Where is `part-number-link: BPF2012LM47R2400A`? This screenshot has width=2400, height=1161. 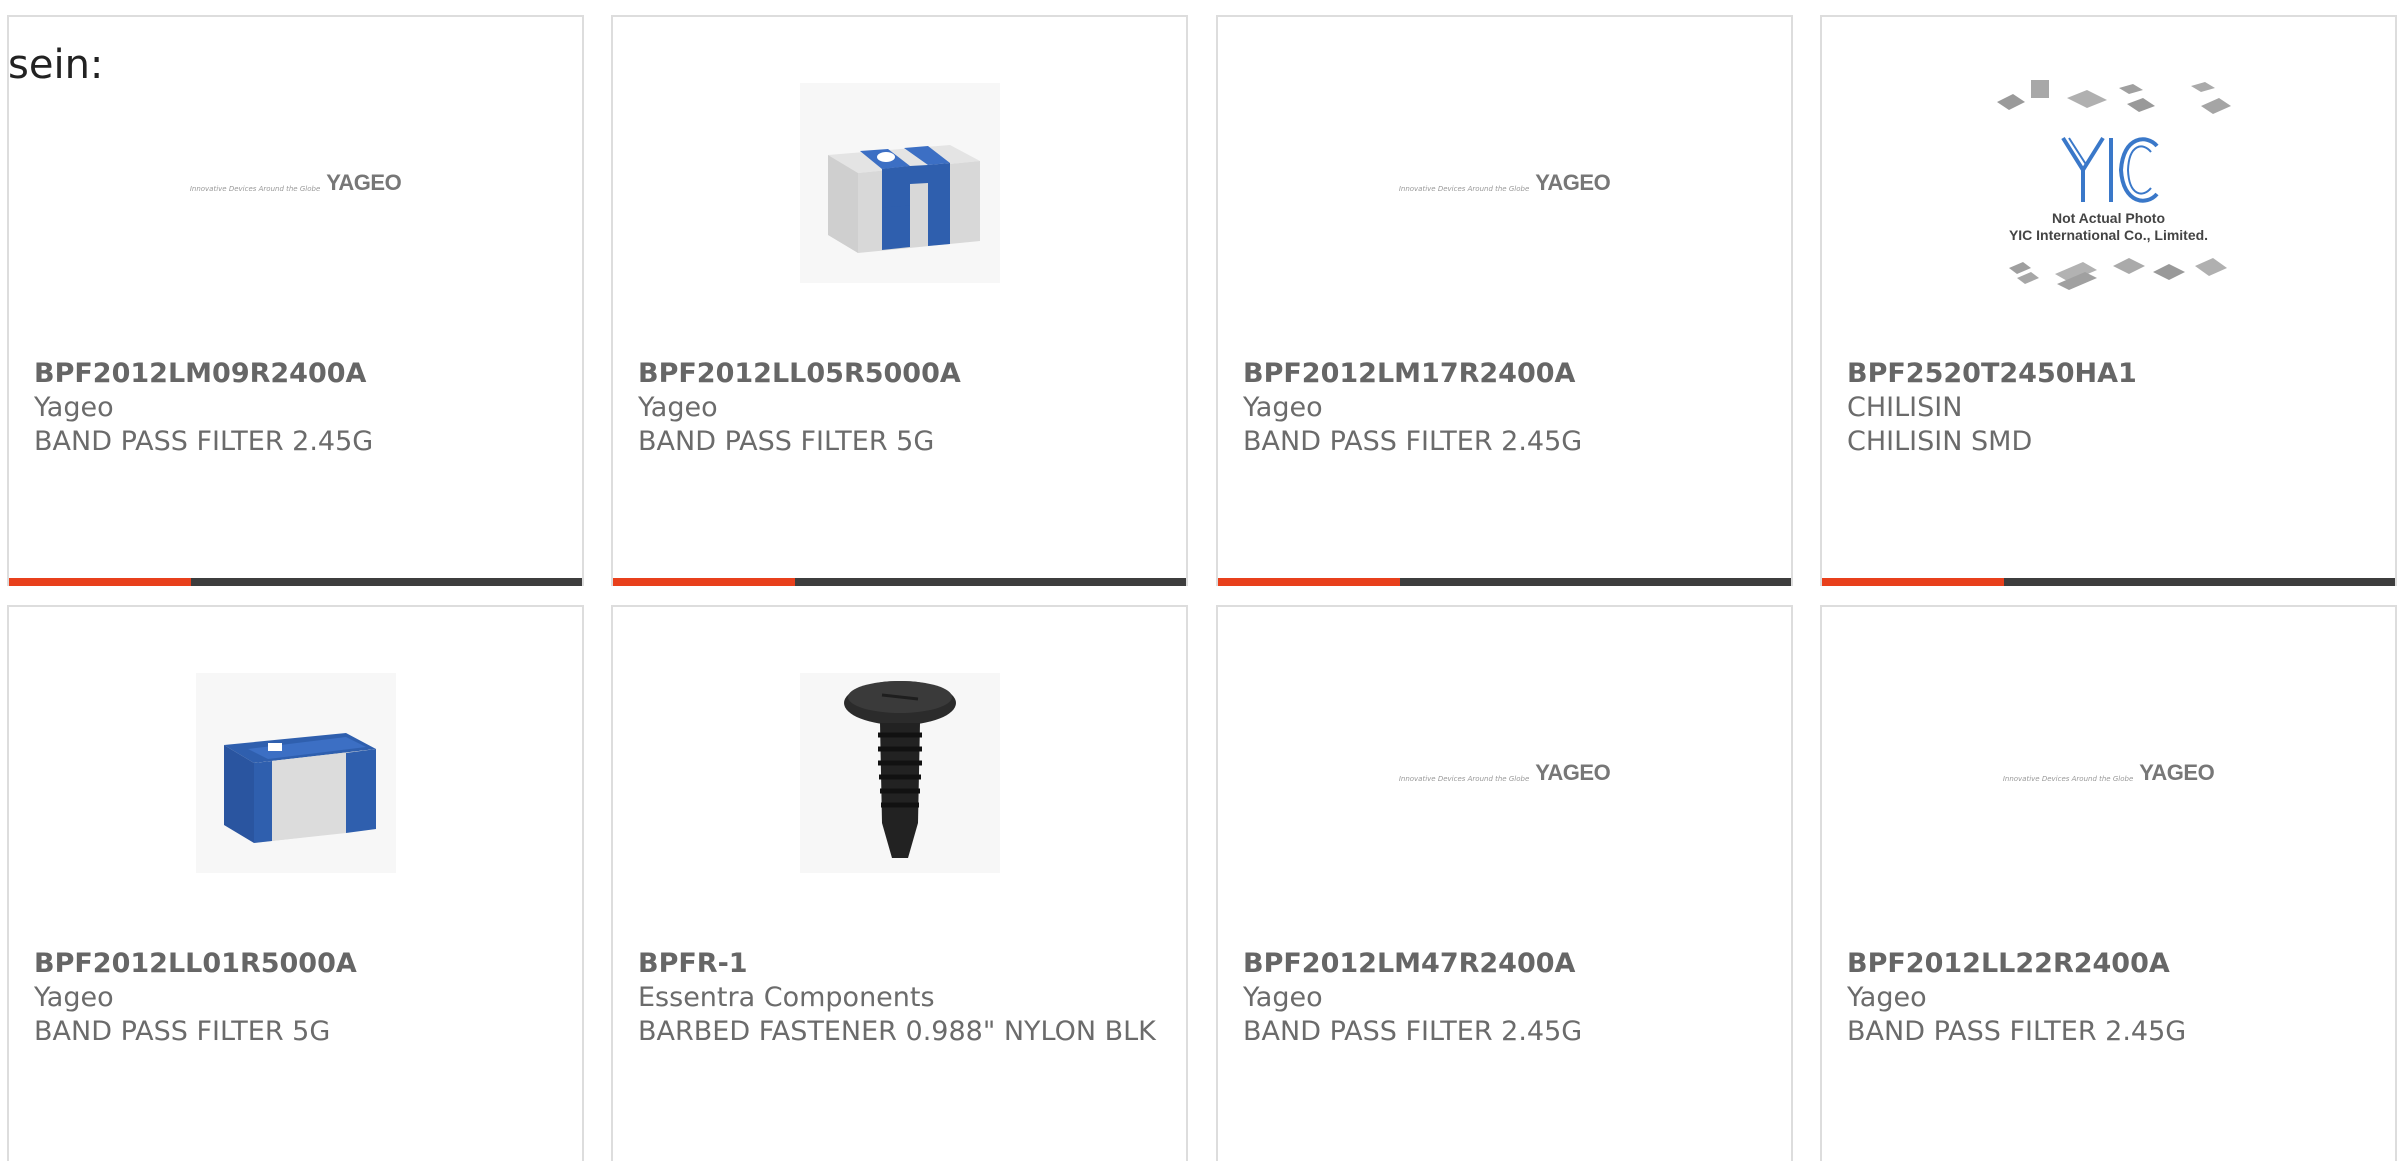
part-number-link: BPF2012LM47R2400A is located at coordinates (1507, 964).